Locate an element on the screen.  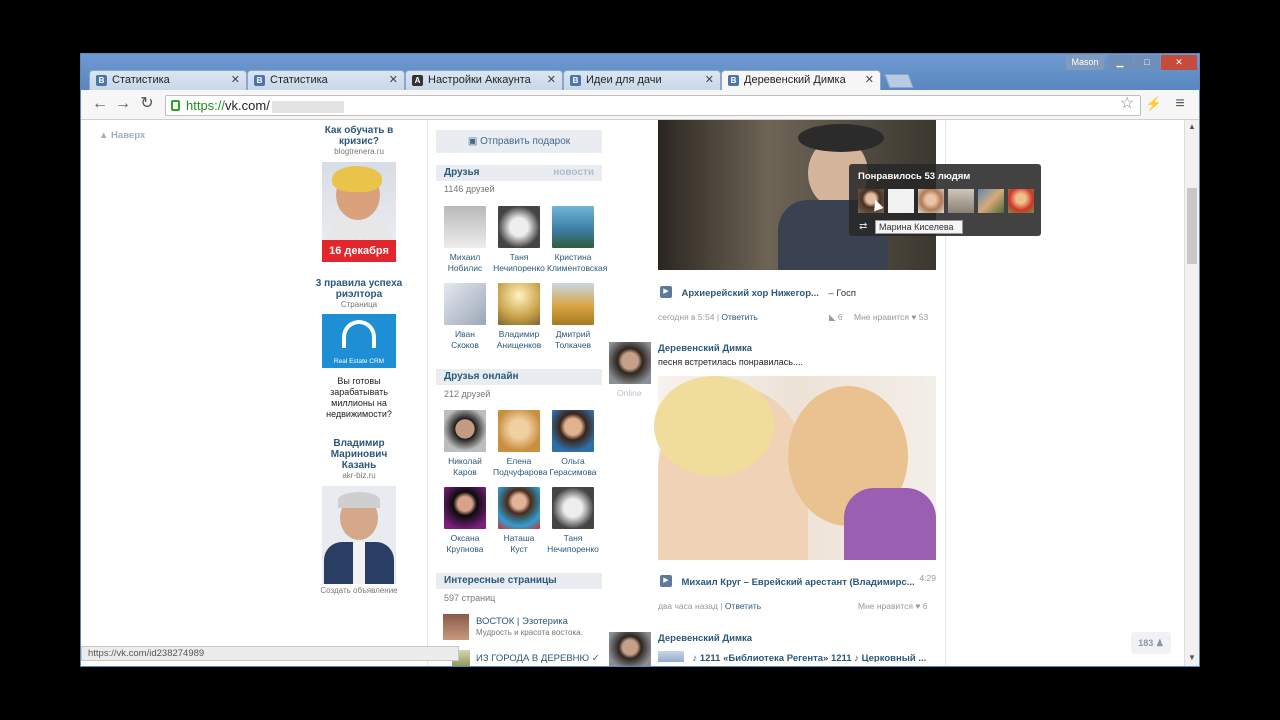
friends-online-header: Друзья онлайн is located at coordinates (519, 377).